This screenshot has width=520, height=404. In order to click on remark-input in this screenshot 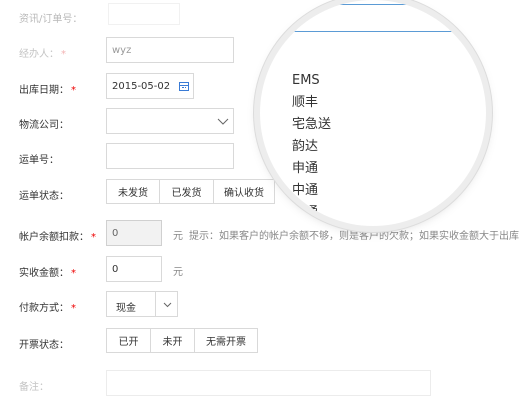, I will do `click(268, 383)`.